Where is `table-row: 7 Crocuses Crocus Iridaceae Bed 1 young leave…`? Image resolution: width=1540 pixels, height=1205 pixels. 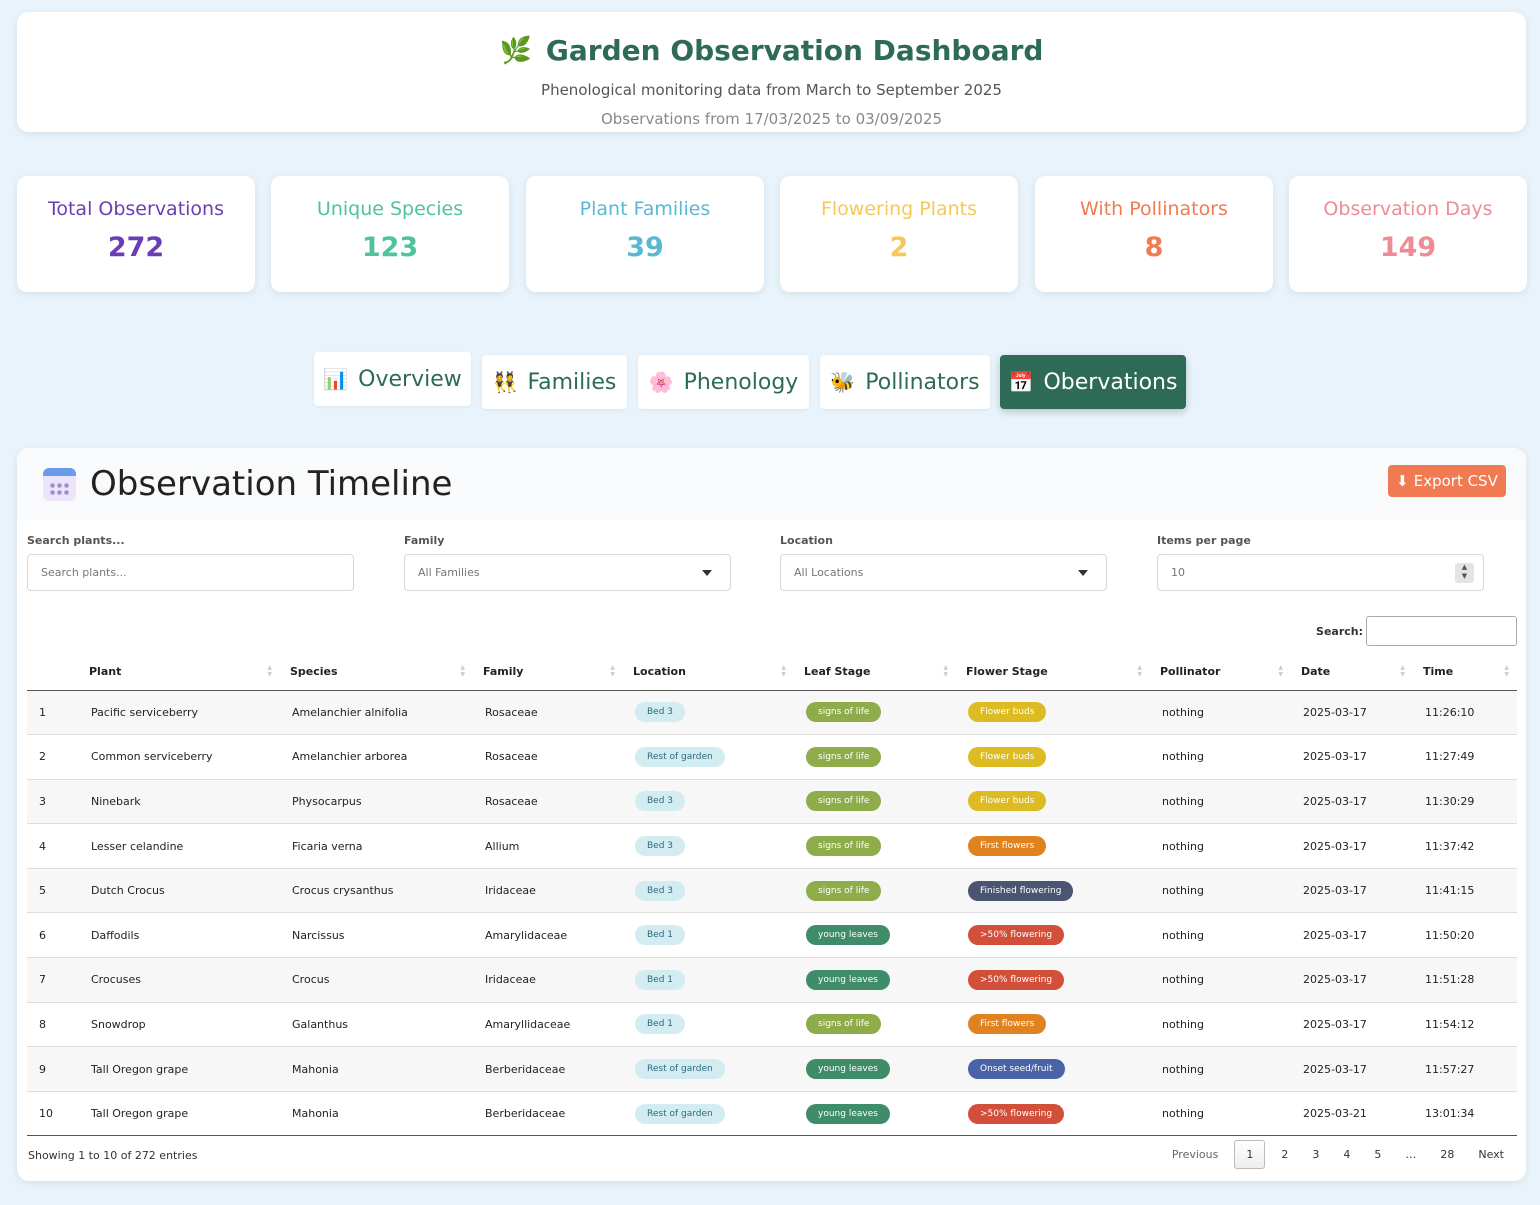 table-row: 7 Crocuses Crocus Iridaceae Bed 1 young leave… is located at coordinates (772, 980).